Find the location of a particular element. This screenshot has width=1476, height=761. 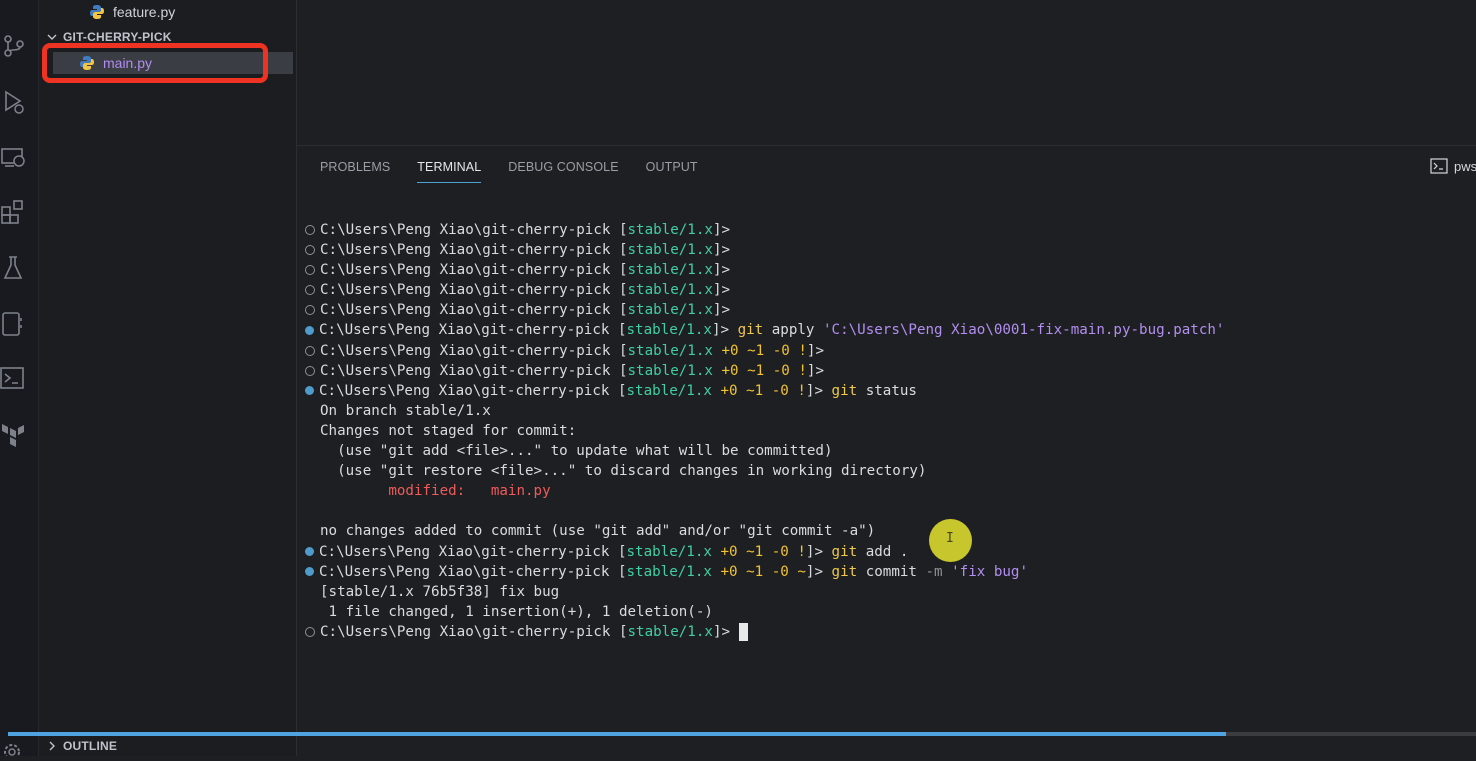

terminal-line: On branch stable/1.x is located at coordinates (764, 411).